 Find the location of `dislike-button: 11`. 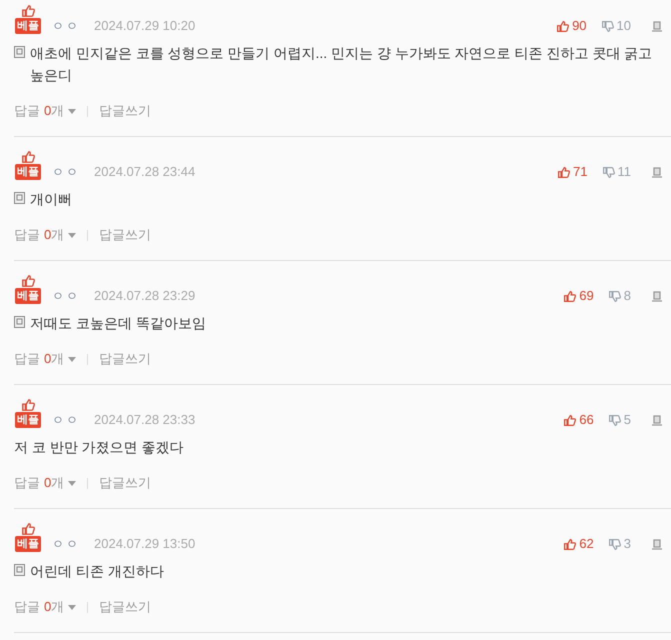

dislike-button: 11 is located at coordinates (616, 172).